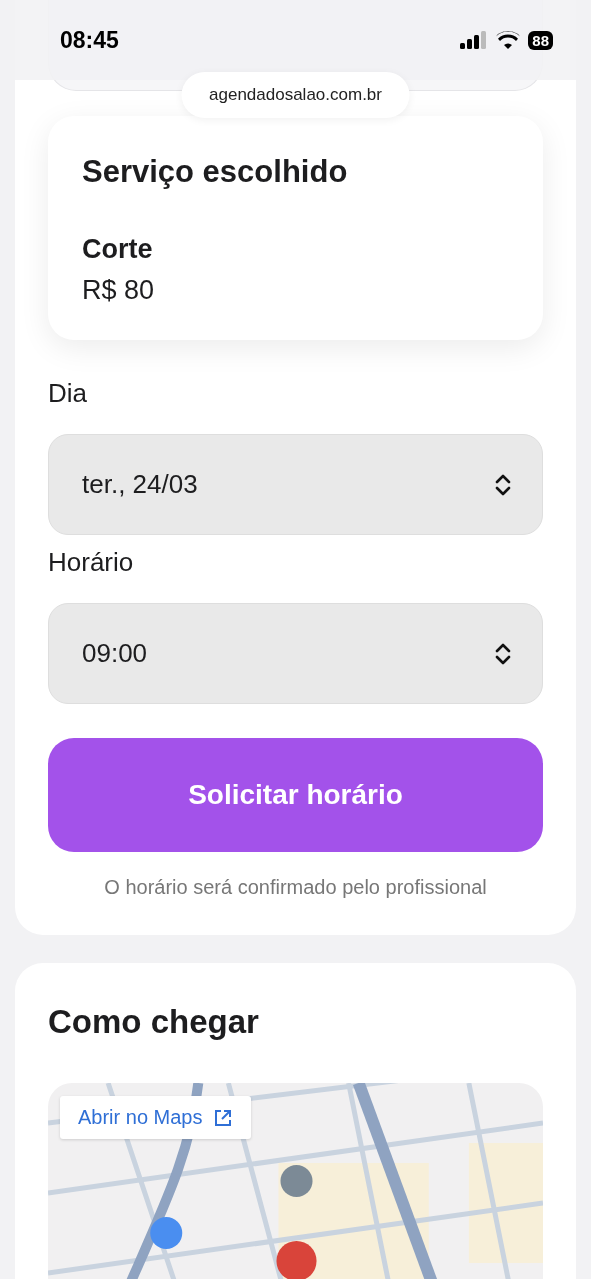 The image size is (591, 1279). What do you see at coordinates (295, 887) in the screenshot?
I see `note-text: O horário será confirmado pelo profissional` at bounding box center [295, 887].